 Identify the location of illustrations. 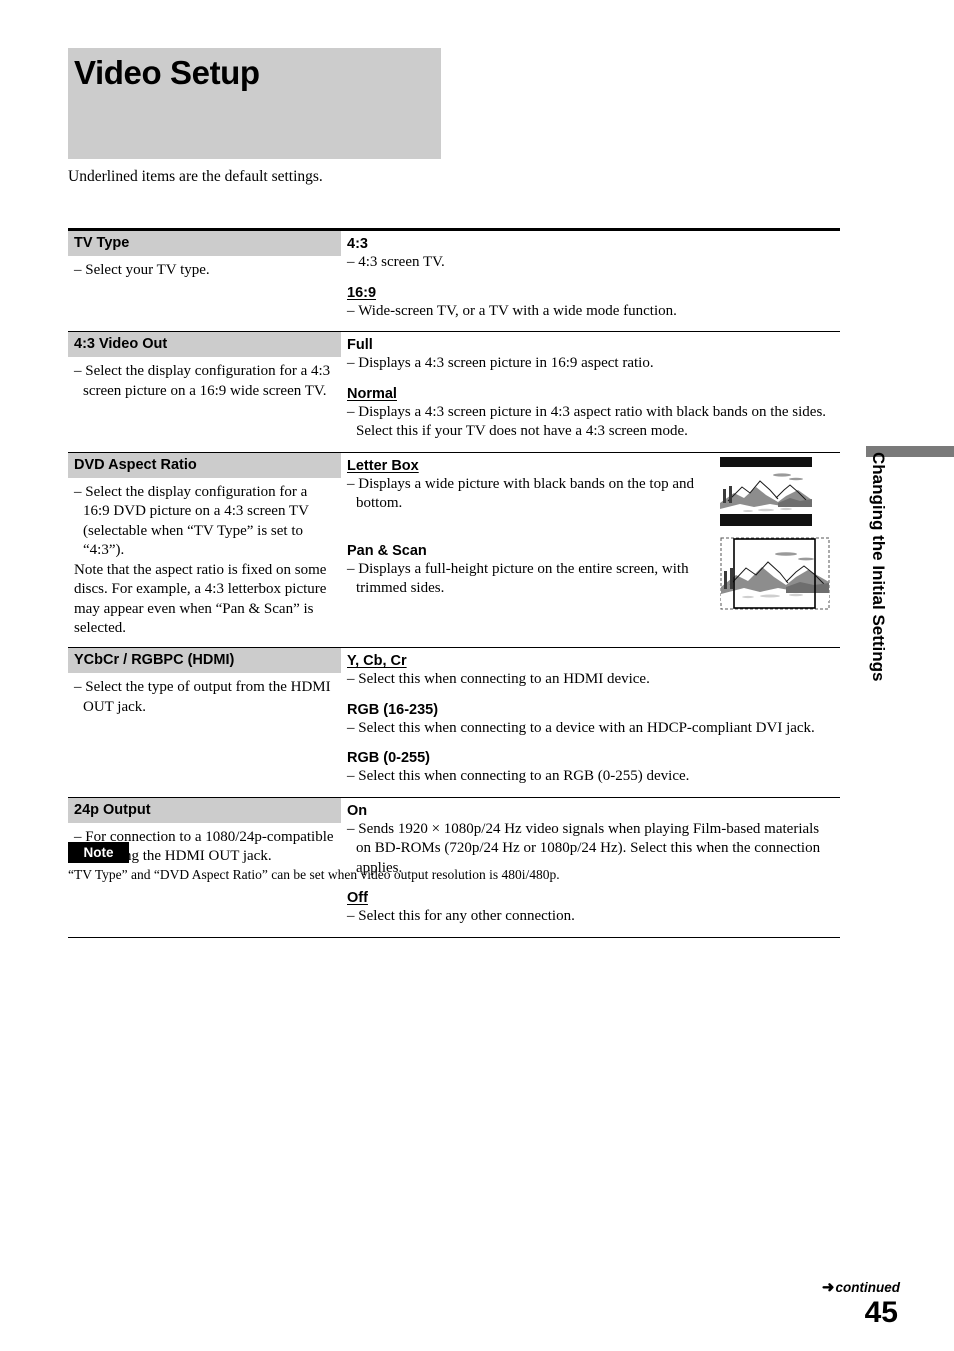
(780, 537).